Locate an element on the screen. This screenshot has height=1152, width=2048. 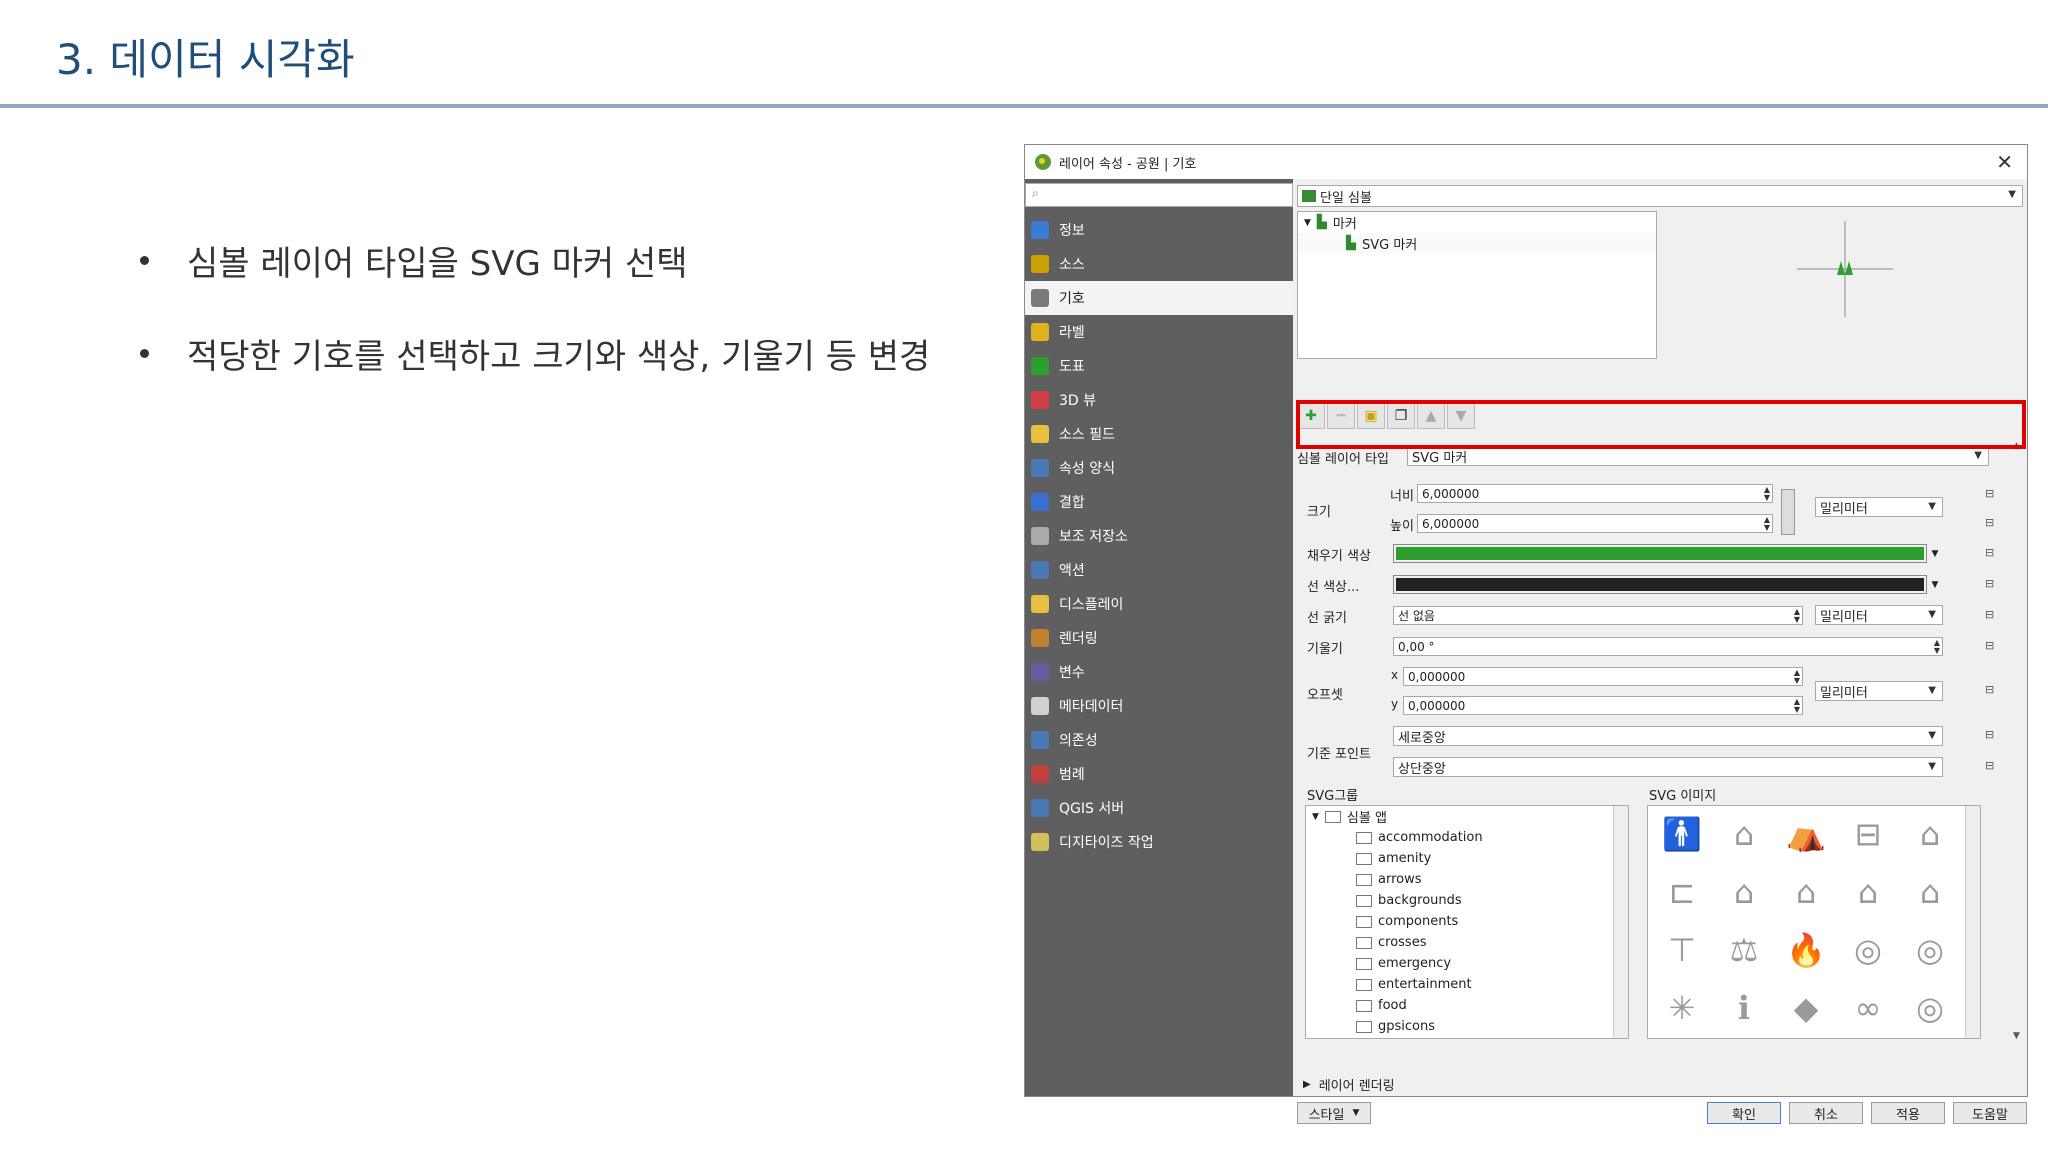
size-unit-select: 밀리미터 ▼ is located at coordinates (1879, 507).